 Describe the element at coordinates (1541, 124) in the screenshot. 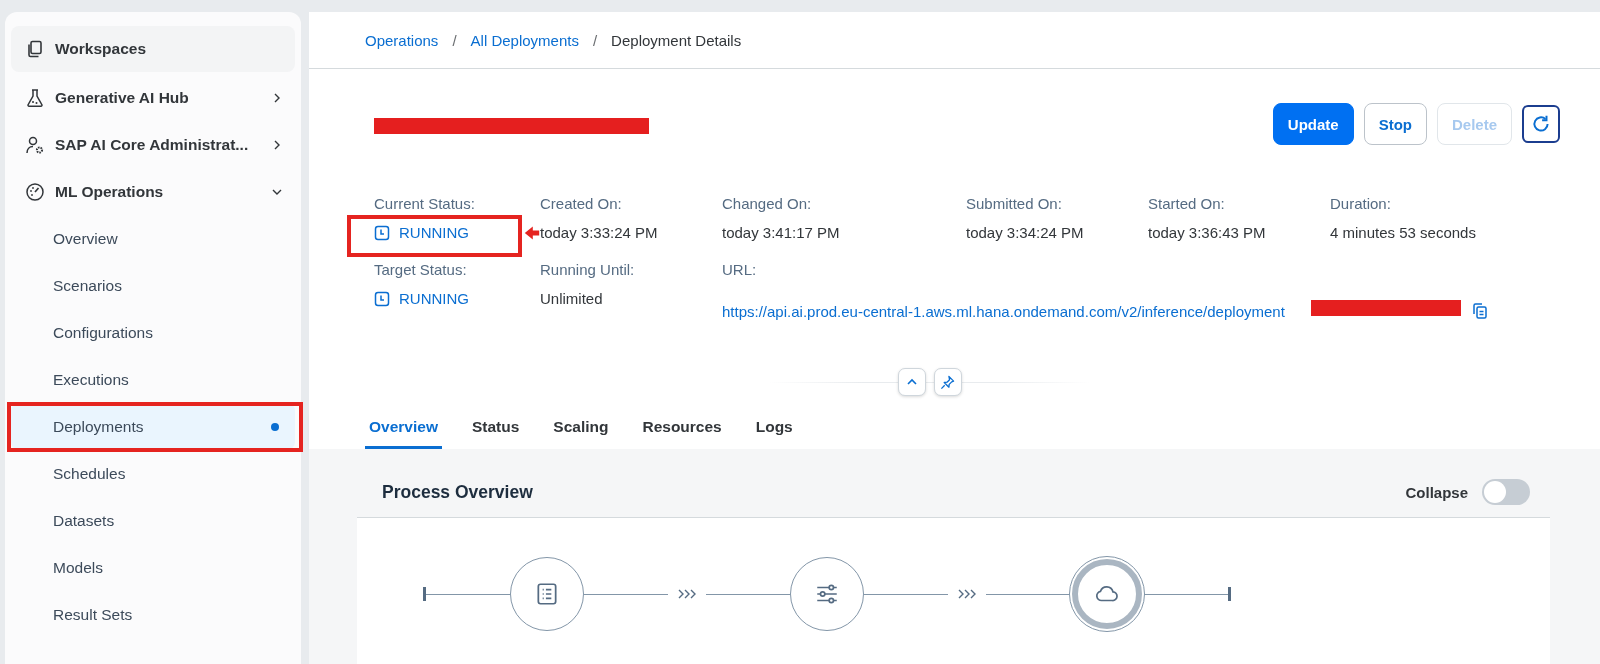

I see `refresh-button` at that location.